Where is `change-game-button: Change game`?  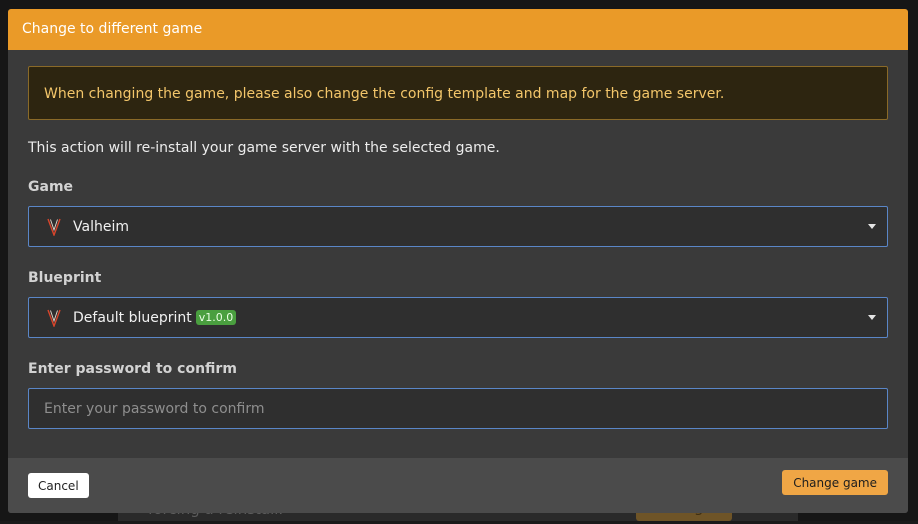 change-game-button: Change game is located at coordinates (835, 482).